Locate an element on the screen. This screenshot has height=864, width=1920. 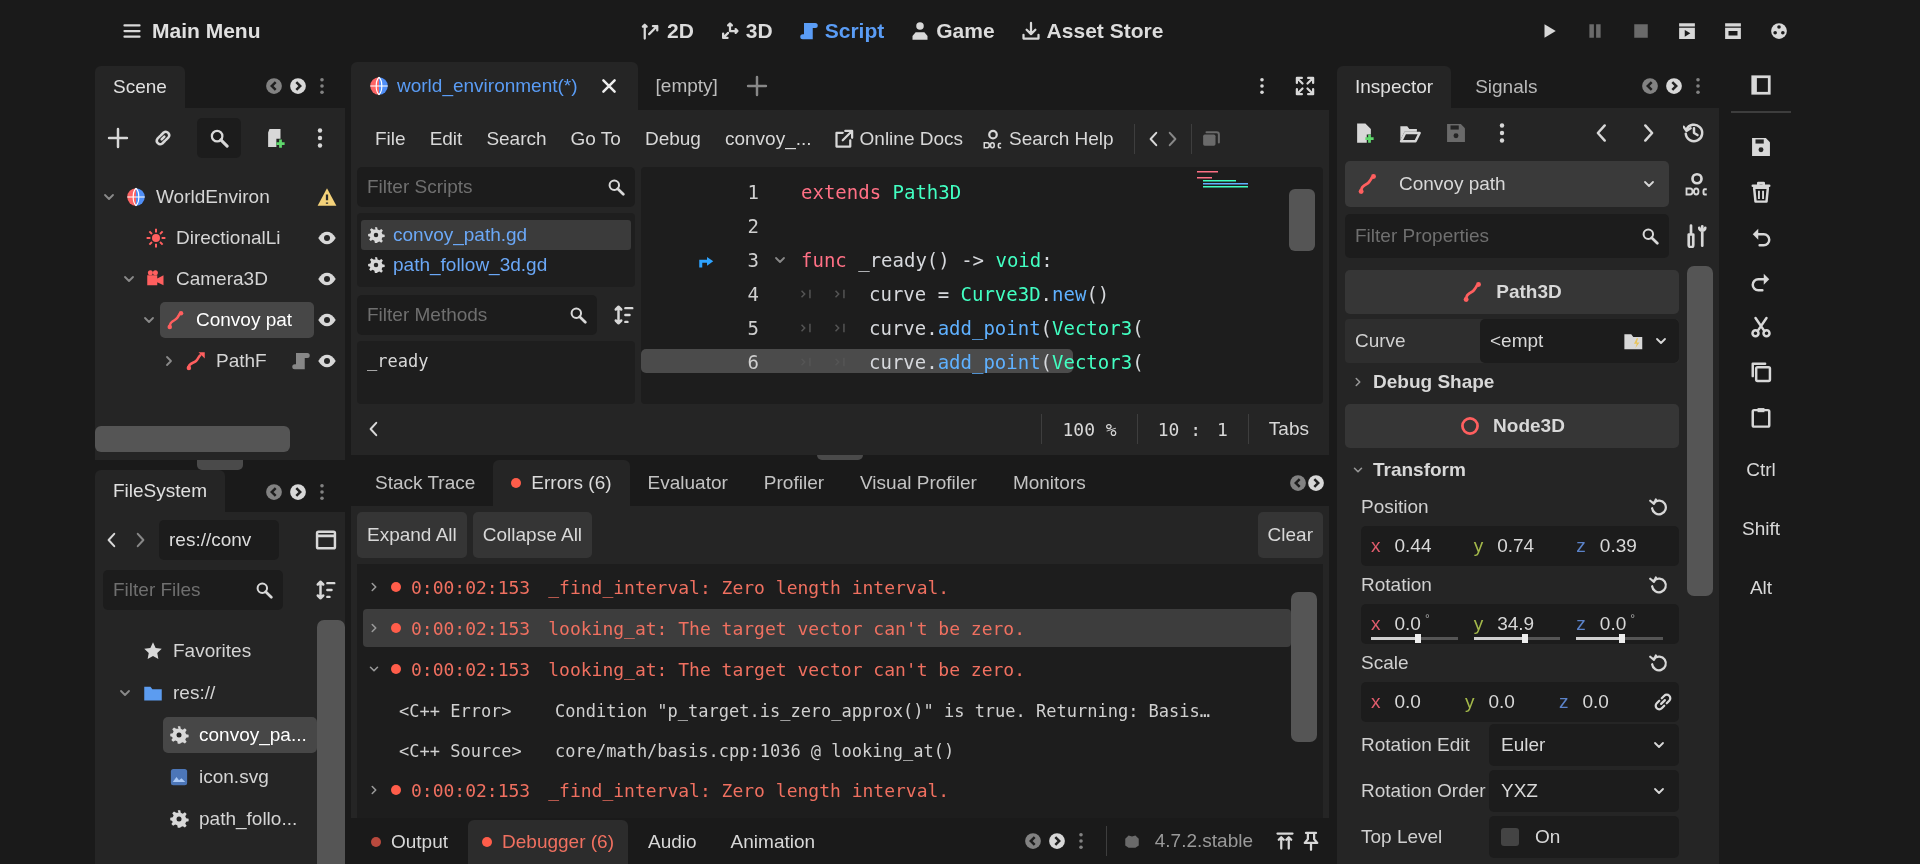
movie-maker-icon is located at coordinates (1779, 31).